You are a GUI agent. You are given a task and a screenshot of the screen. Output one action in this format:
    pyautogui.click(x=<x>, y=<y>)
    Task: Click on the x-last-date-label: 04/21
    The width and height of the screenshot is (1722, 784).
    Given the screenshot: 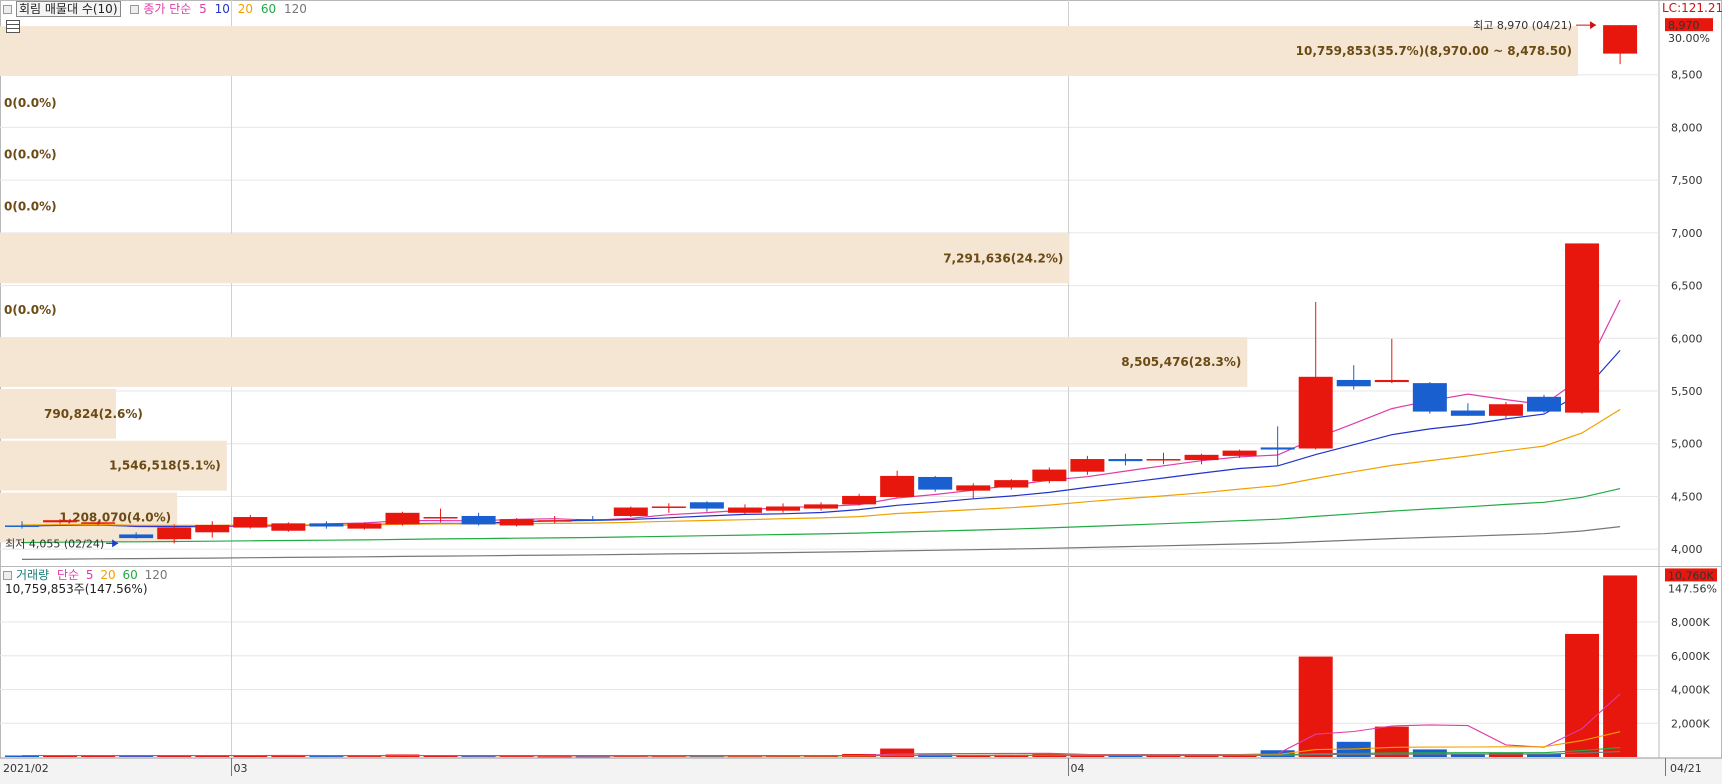 What is the action you would take?
    pyautogui.click(x=1686, y=768)
    